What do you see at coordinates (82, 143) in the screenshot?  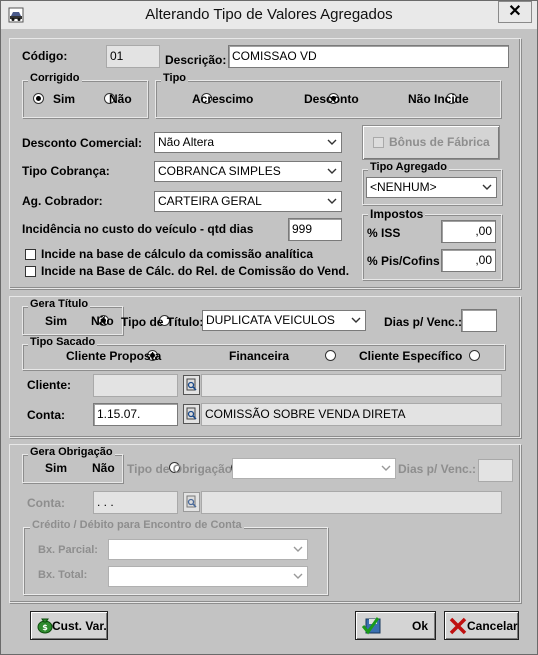 I see `desconto-comercial-label: Desconto Comercial:` at bounding box center [82, 143].